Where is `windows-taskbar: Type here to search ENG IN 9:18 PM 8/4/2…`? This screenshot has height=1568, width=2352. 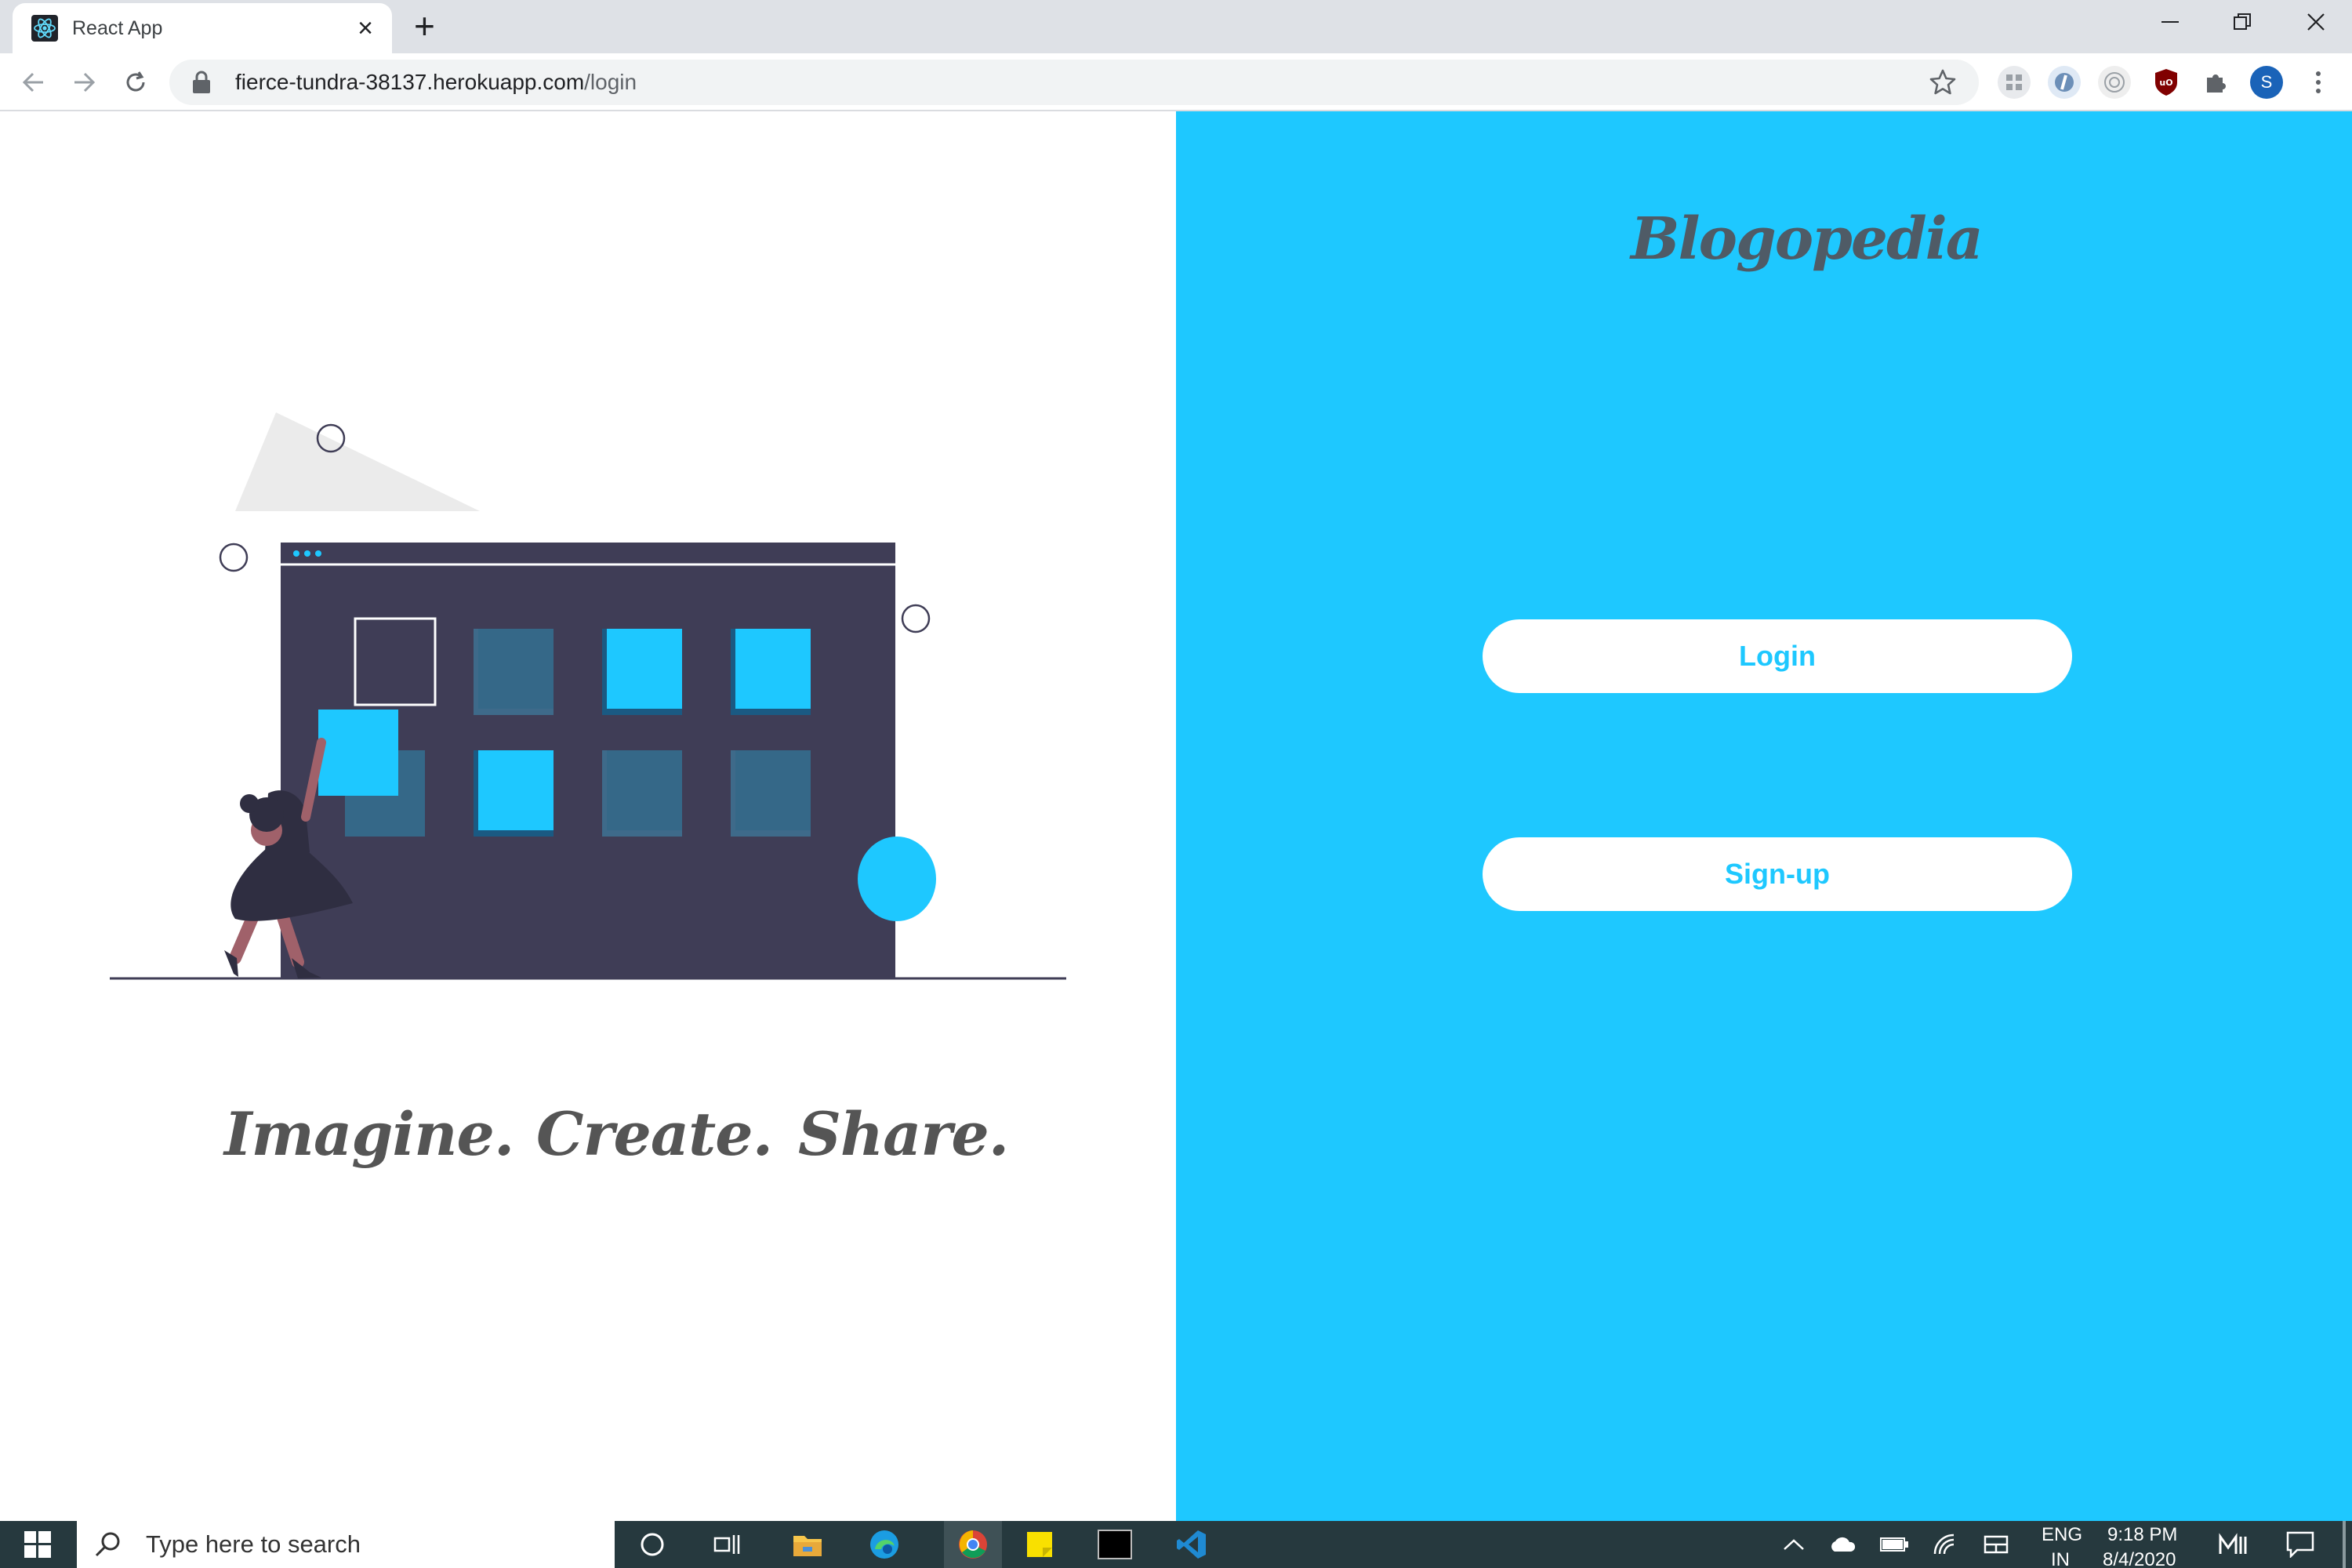
windows-taskbar: Type here to search ENG IN 9:18 PM 8/4/2… is located at coordinates (1176, 1544).